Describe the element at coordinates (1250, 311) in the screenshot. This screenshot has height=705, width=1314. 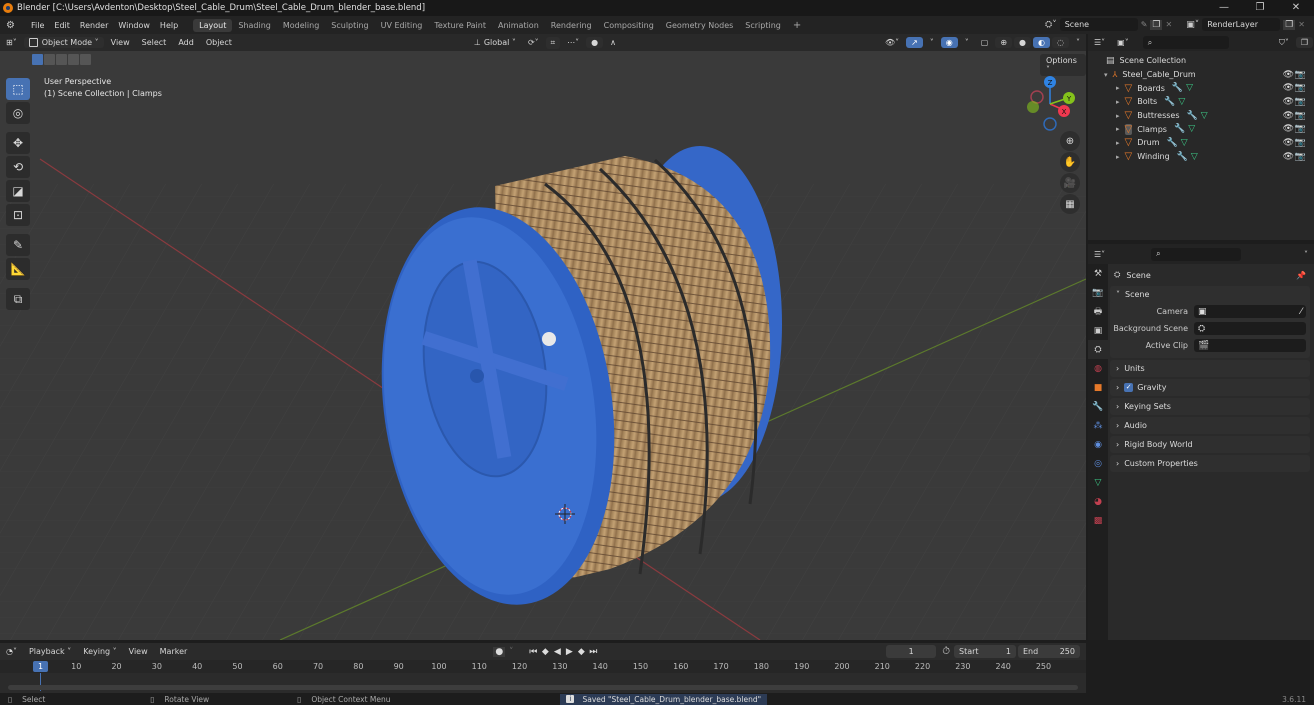
I see `camera-field: ▣ ⁄` at that location.